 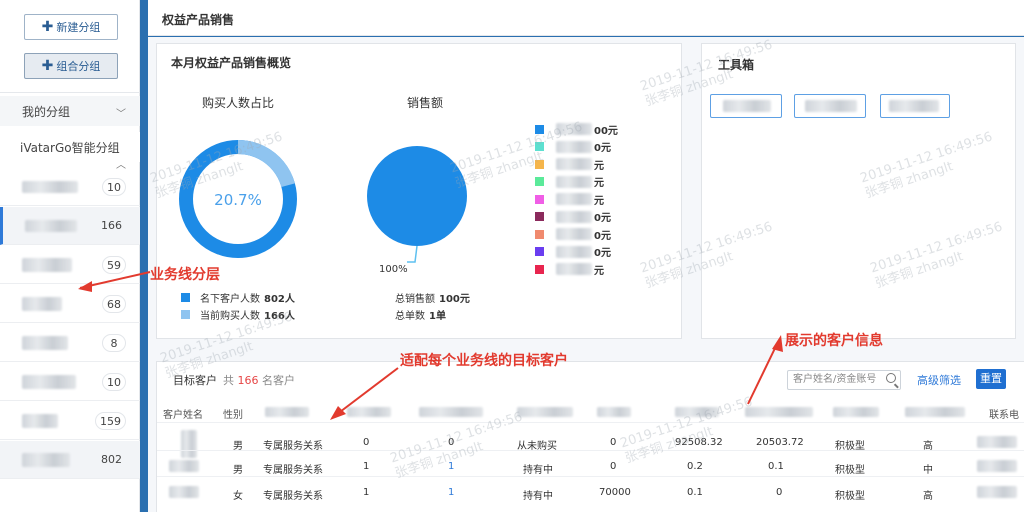 I want to click on target-title-label: 目标客户, so click(x=195, y=380).